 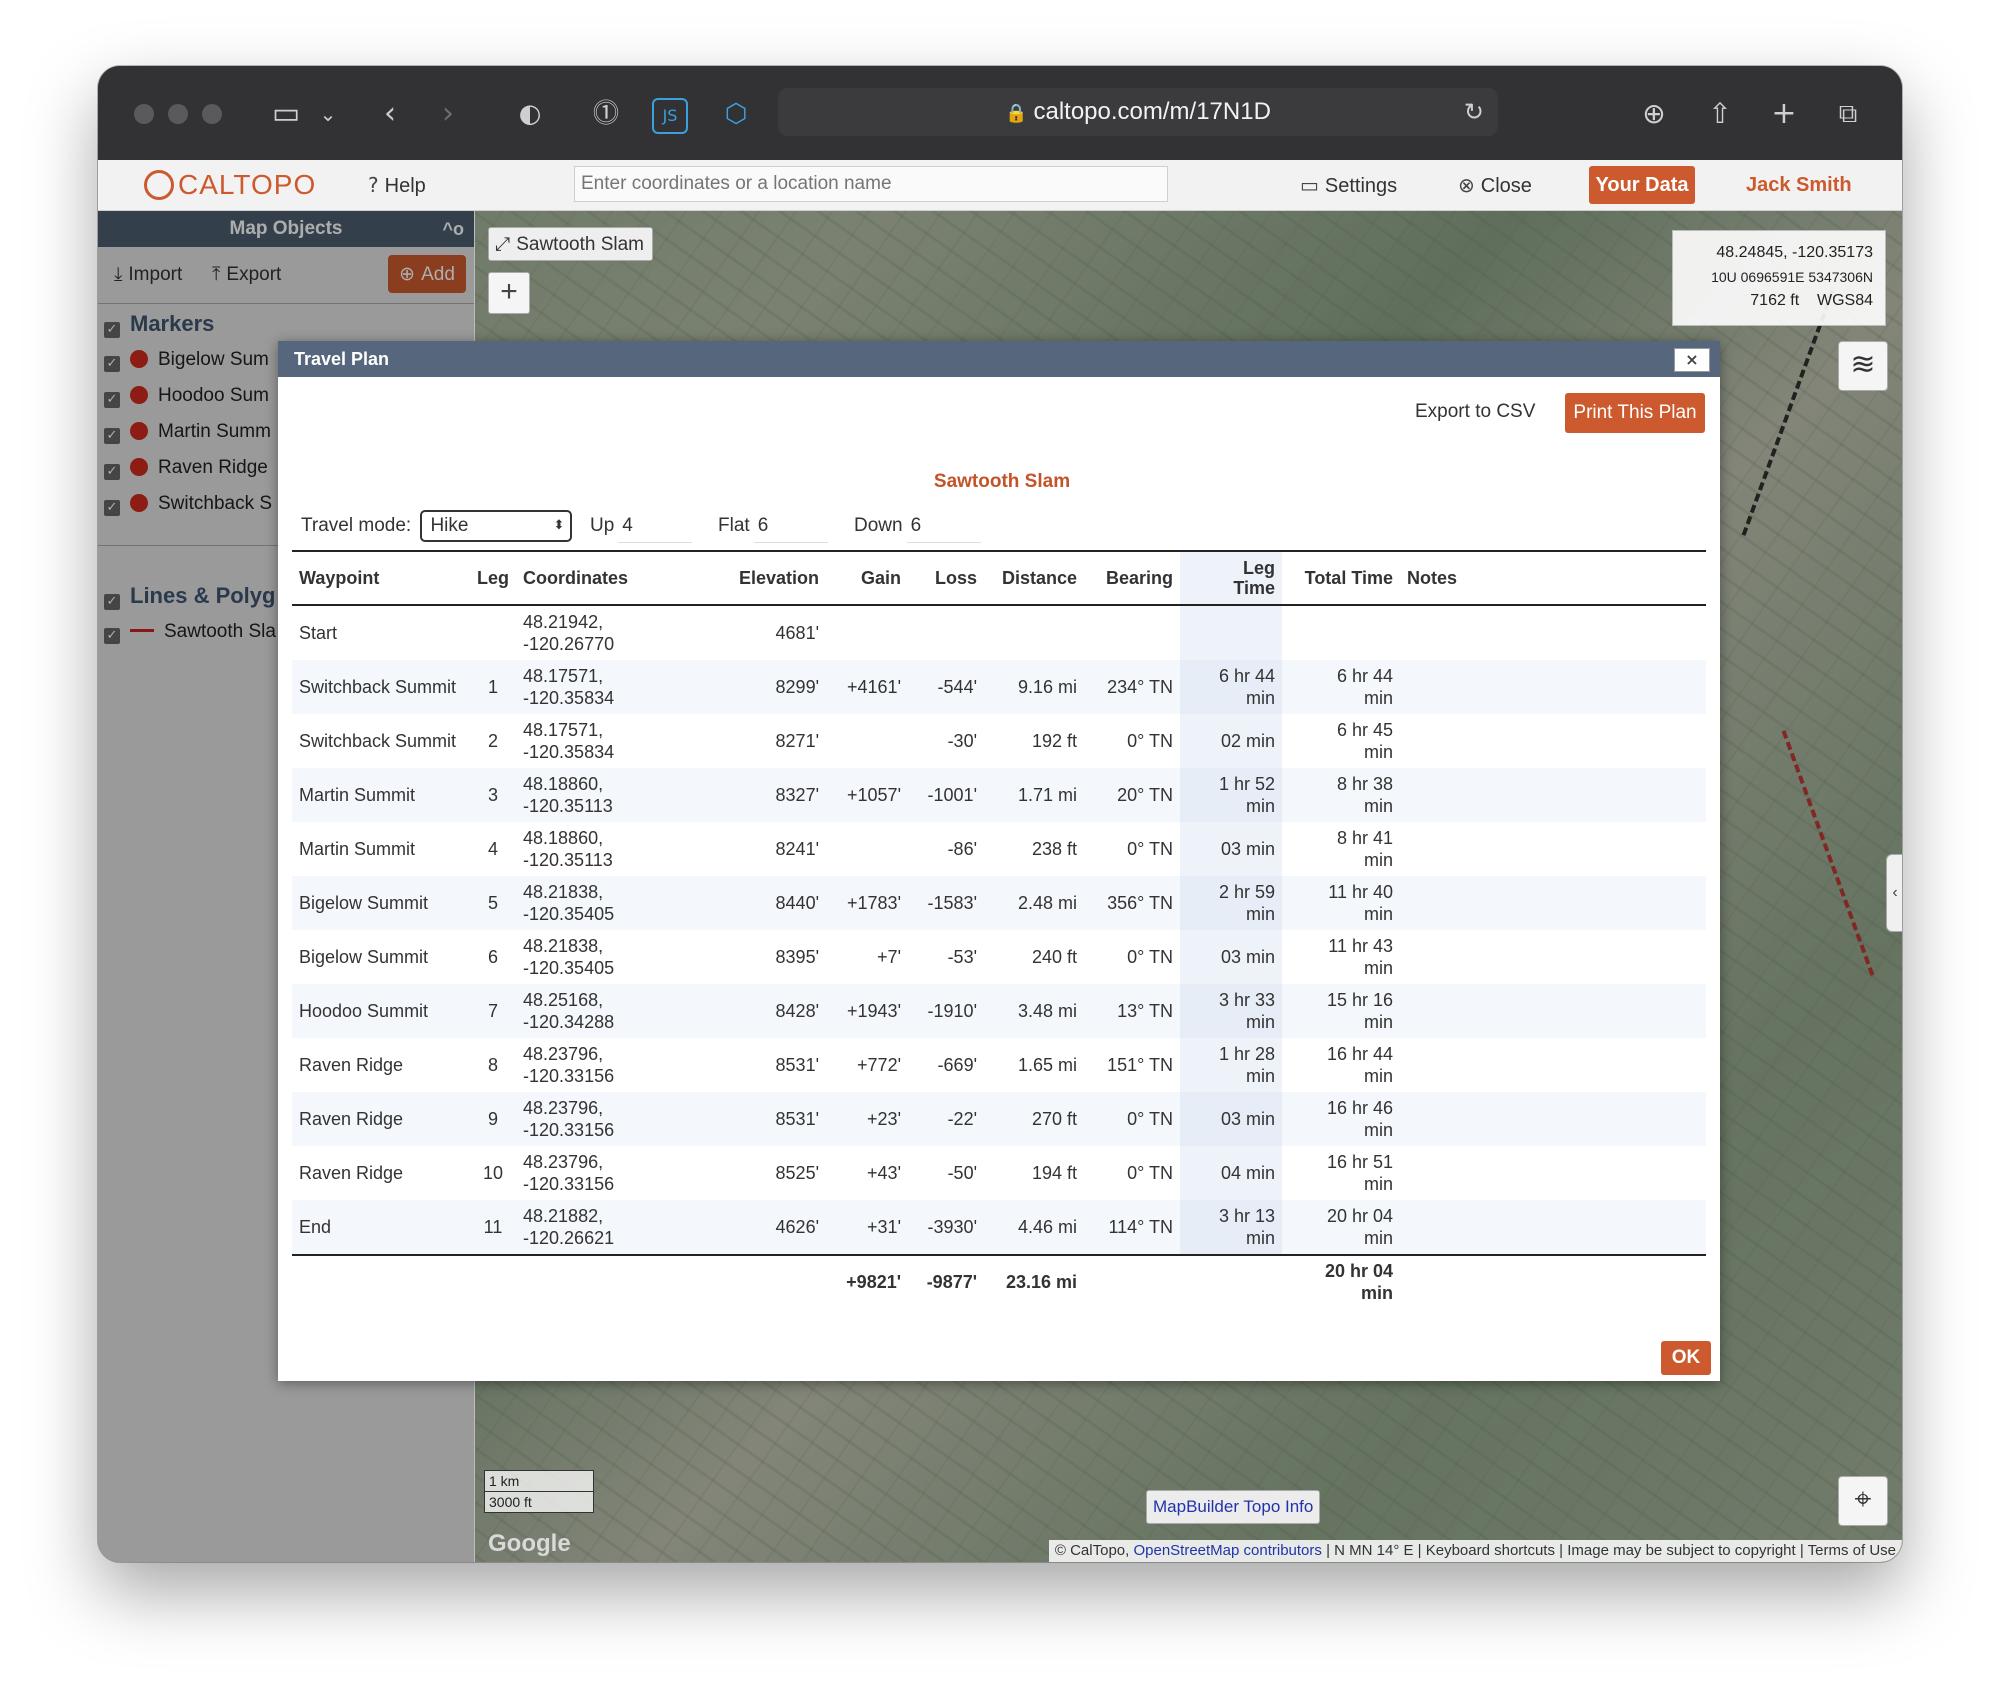 I want to click on osm-link: OpenStreetMap contributors, so click(x=1227, y=1550).